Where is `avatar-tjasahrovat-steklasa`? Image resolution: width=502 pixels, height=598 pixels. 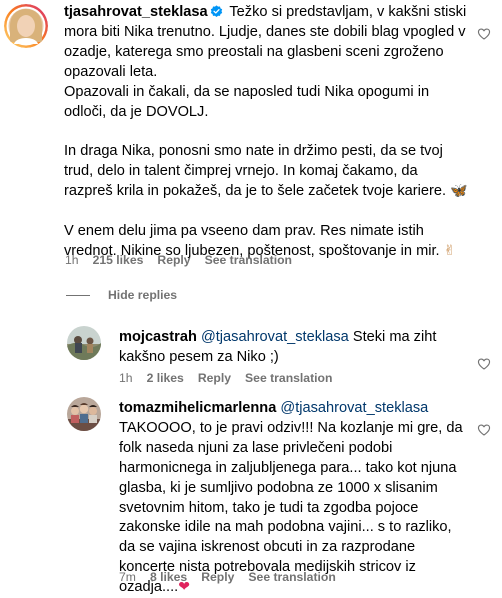 avatar-tjasahrovat-steklasa is located at coordinates (26, 26).